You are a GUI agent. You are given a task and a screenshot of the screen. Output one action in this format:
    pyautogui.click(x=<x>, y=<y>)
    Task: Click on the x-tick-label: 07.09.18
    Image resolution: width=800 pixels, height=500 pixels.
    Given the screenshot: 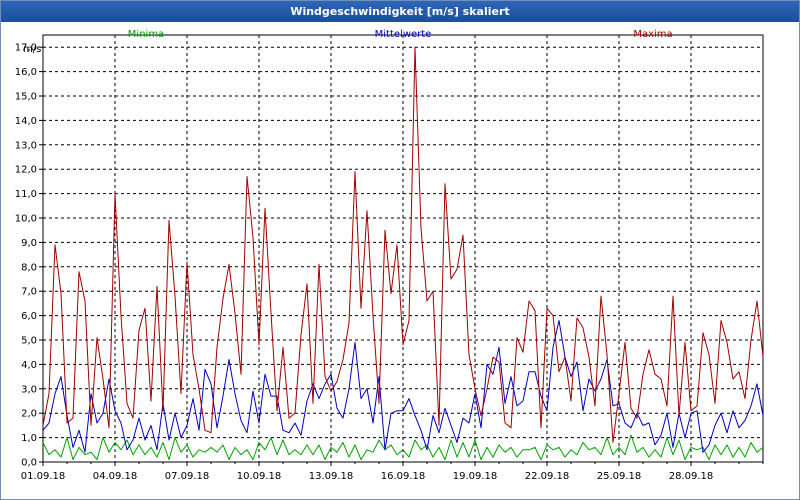 What is the action you would take?
    pyautogui.click(x=187, y=476)
    